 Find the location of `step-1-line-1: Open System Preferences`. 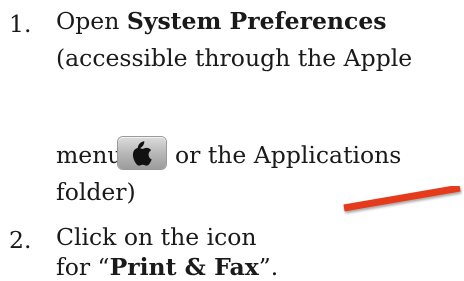

step-1-line-1: Open System Preferences is located at coordinates (221, 21).